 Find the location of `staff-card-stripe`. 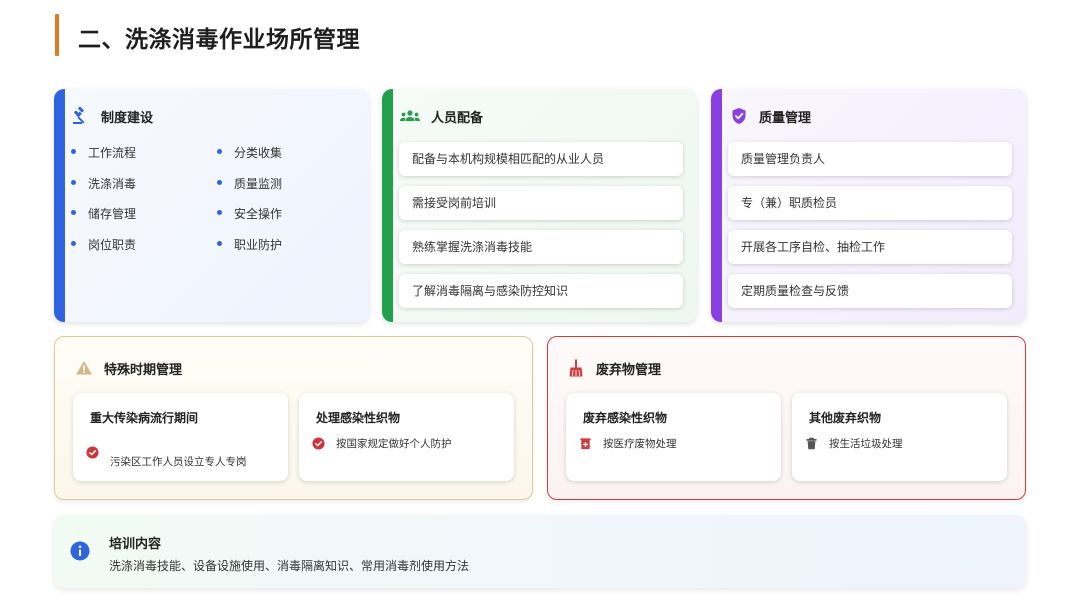

staff-card-stripe is located at coordinates (387, 205).